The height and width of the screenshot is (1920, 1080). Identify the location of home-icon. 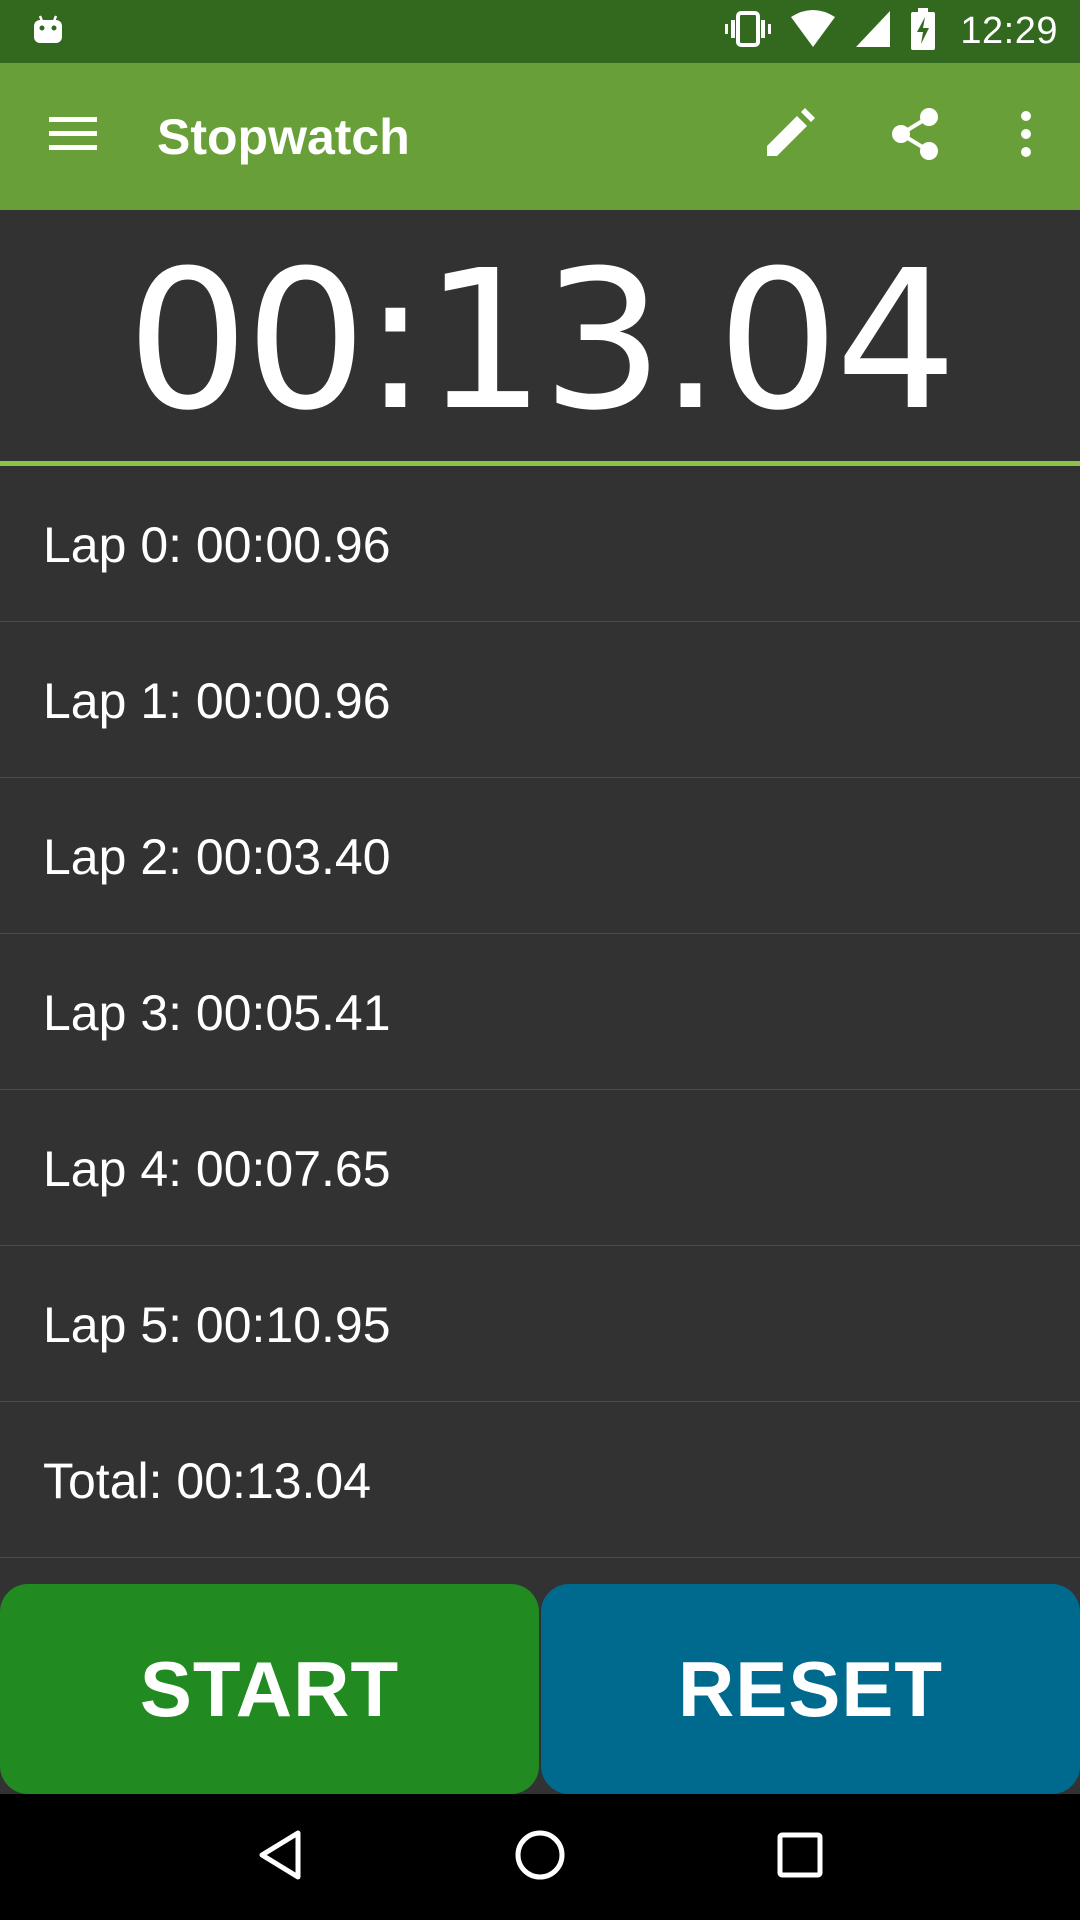
(540, 1857).